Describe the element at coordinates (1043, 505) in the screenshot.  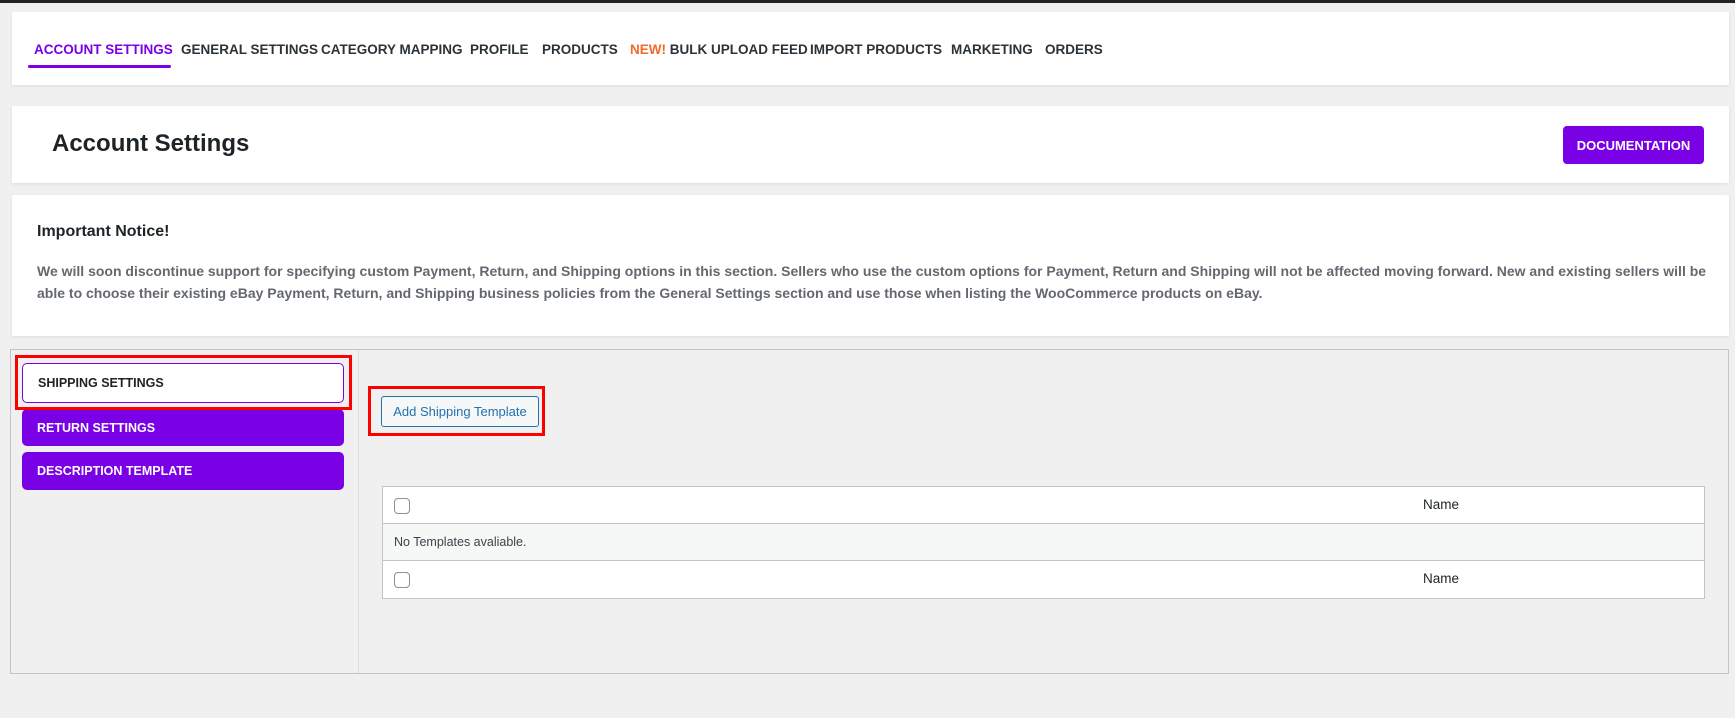
I see `table-header-row: Name` at that location.